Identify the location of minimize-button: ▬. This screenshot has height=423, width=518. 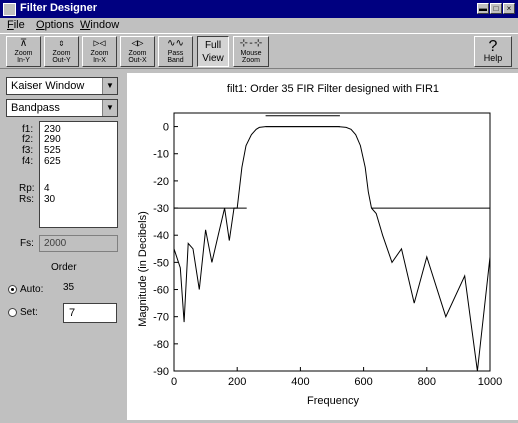
(483, 8).